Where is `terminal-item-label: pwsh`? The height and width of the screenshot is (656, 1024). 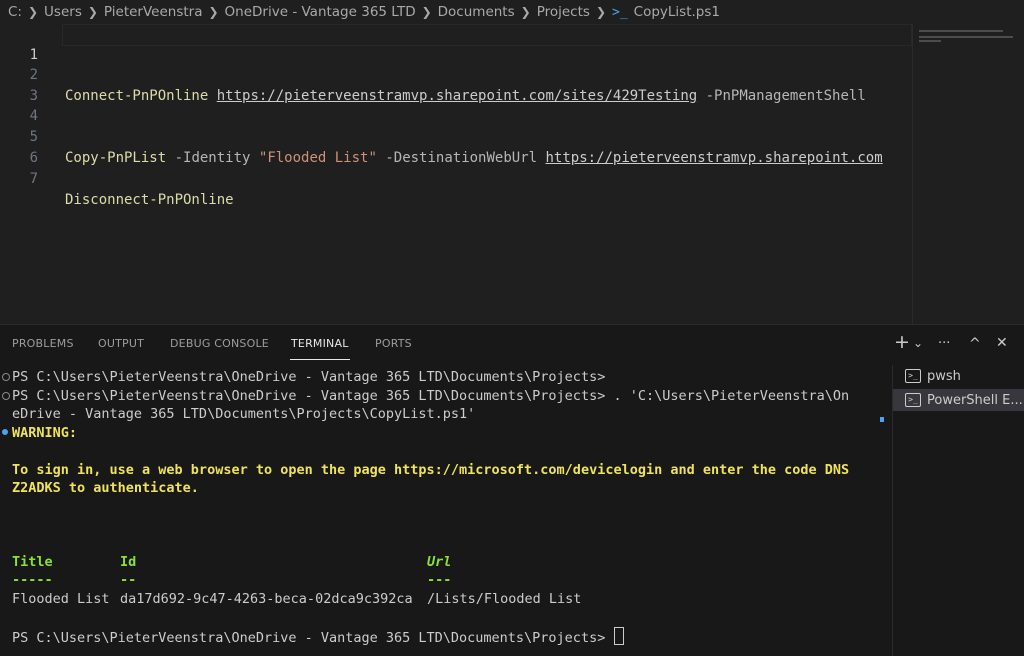
terminal-item-label: pwsh is located at coordinates (944, 376).